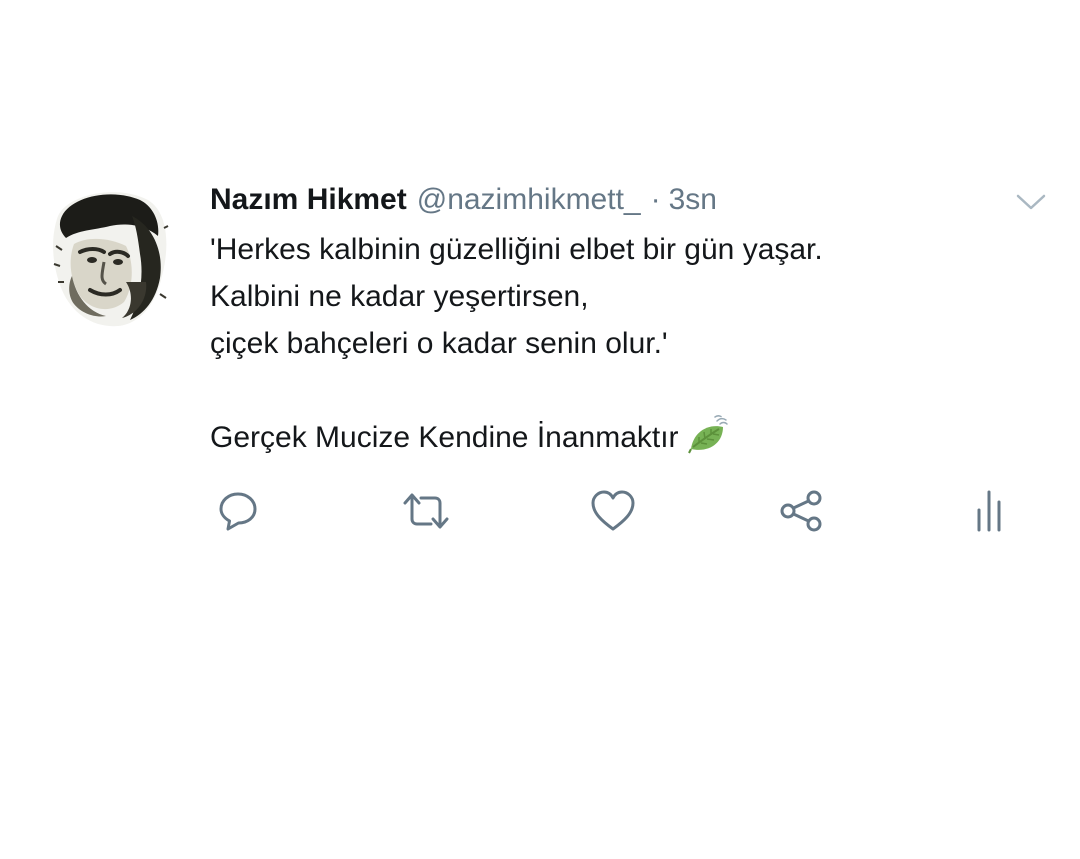 This screenshot has width=1080, height=859. I want to click on share-icon, so click(801, 511).